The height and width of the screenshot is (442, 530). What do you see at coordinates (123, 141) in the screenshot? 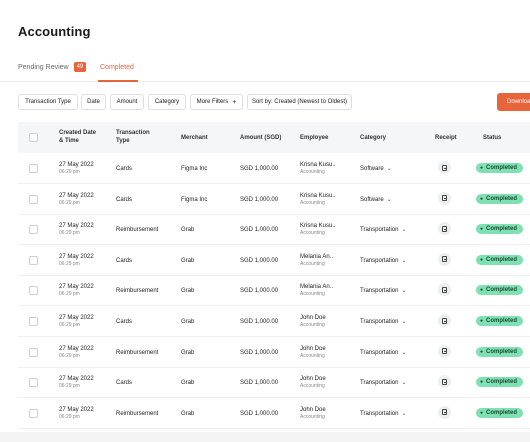
I see `header-type-line2: Type` at bounding box center [123, 141].